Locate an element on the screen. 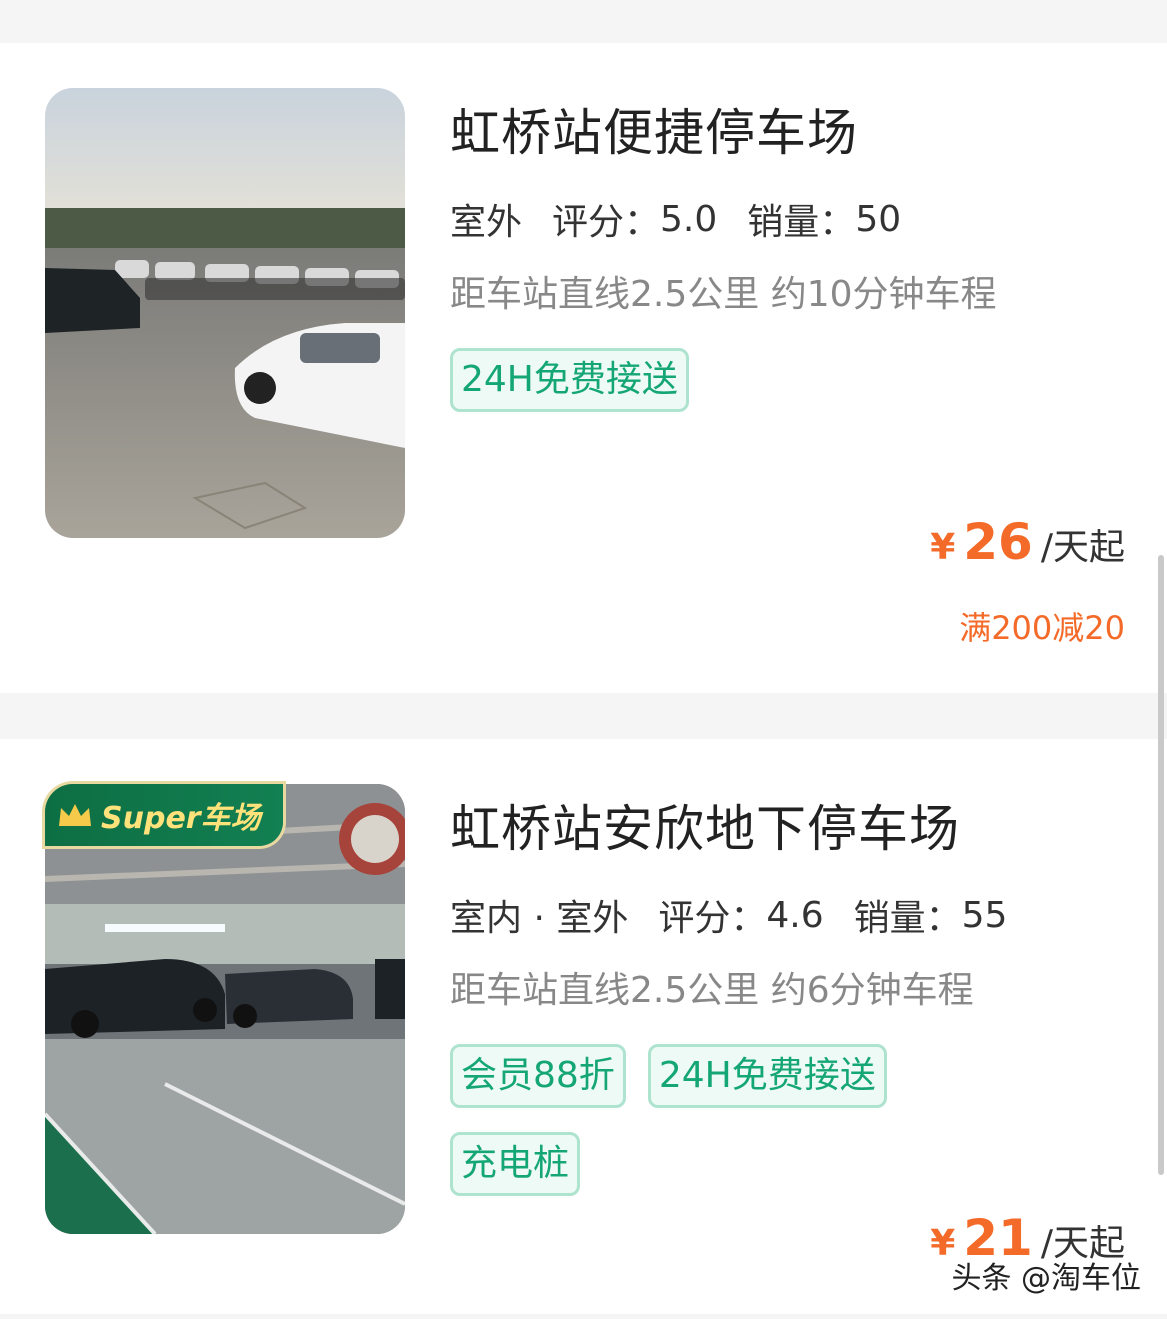  price-unit: /天起 is located at coordinates (1082, 547).